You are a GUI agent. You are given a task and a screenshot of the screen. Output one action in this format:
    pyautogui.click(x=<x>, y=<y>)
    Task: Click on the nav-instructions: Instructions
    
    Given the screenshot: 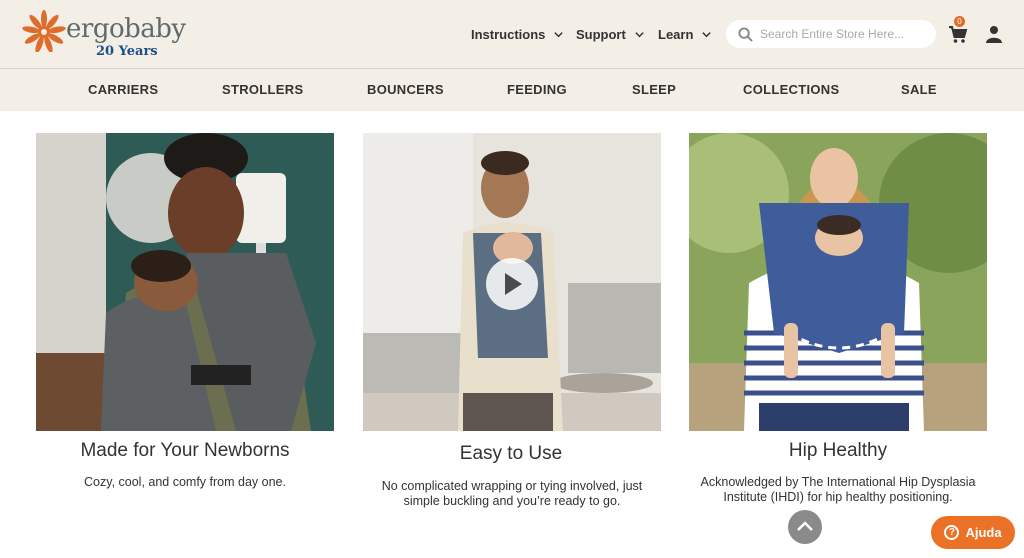 What is the action you would take?
    pyautogui.click(x=517, y=34)
    